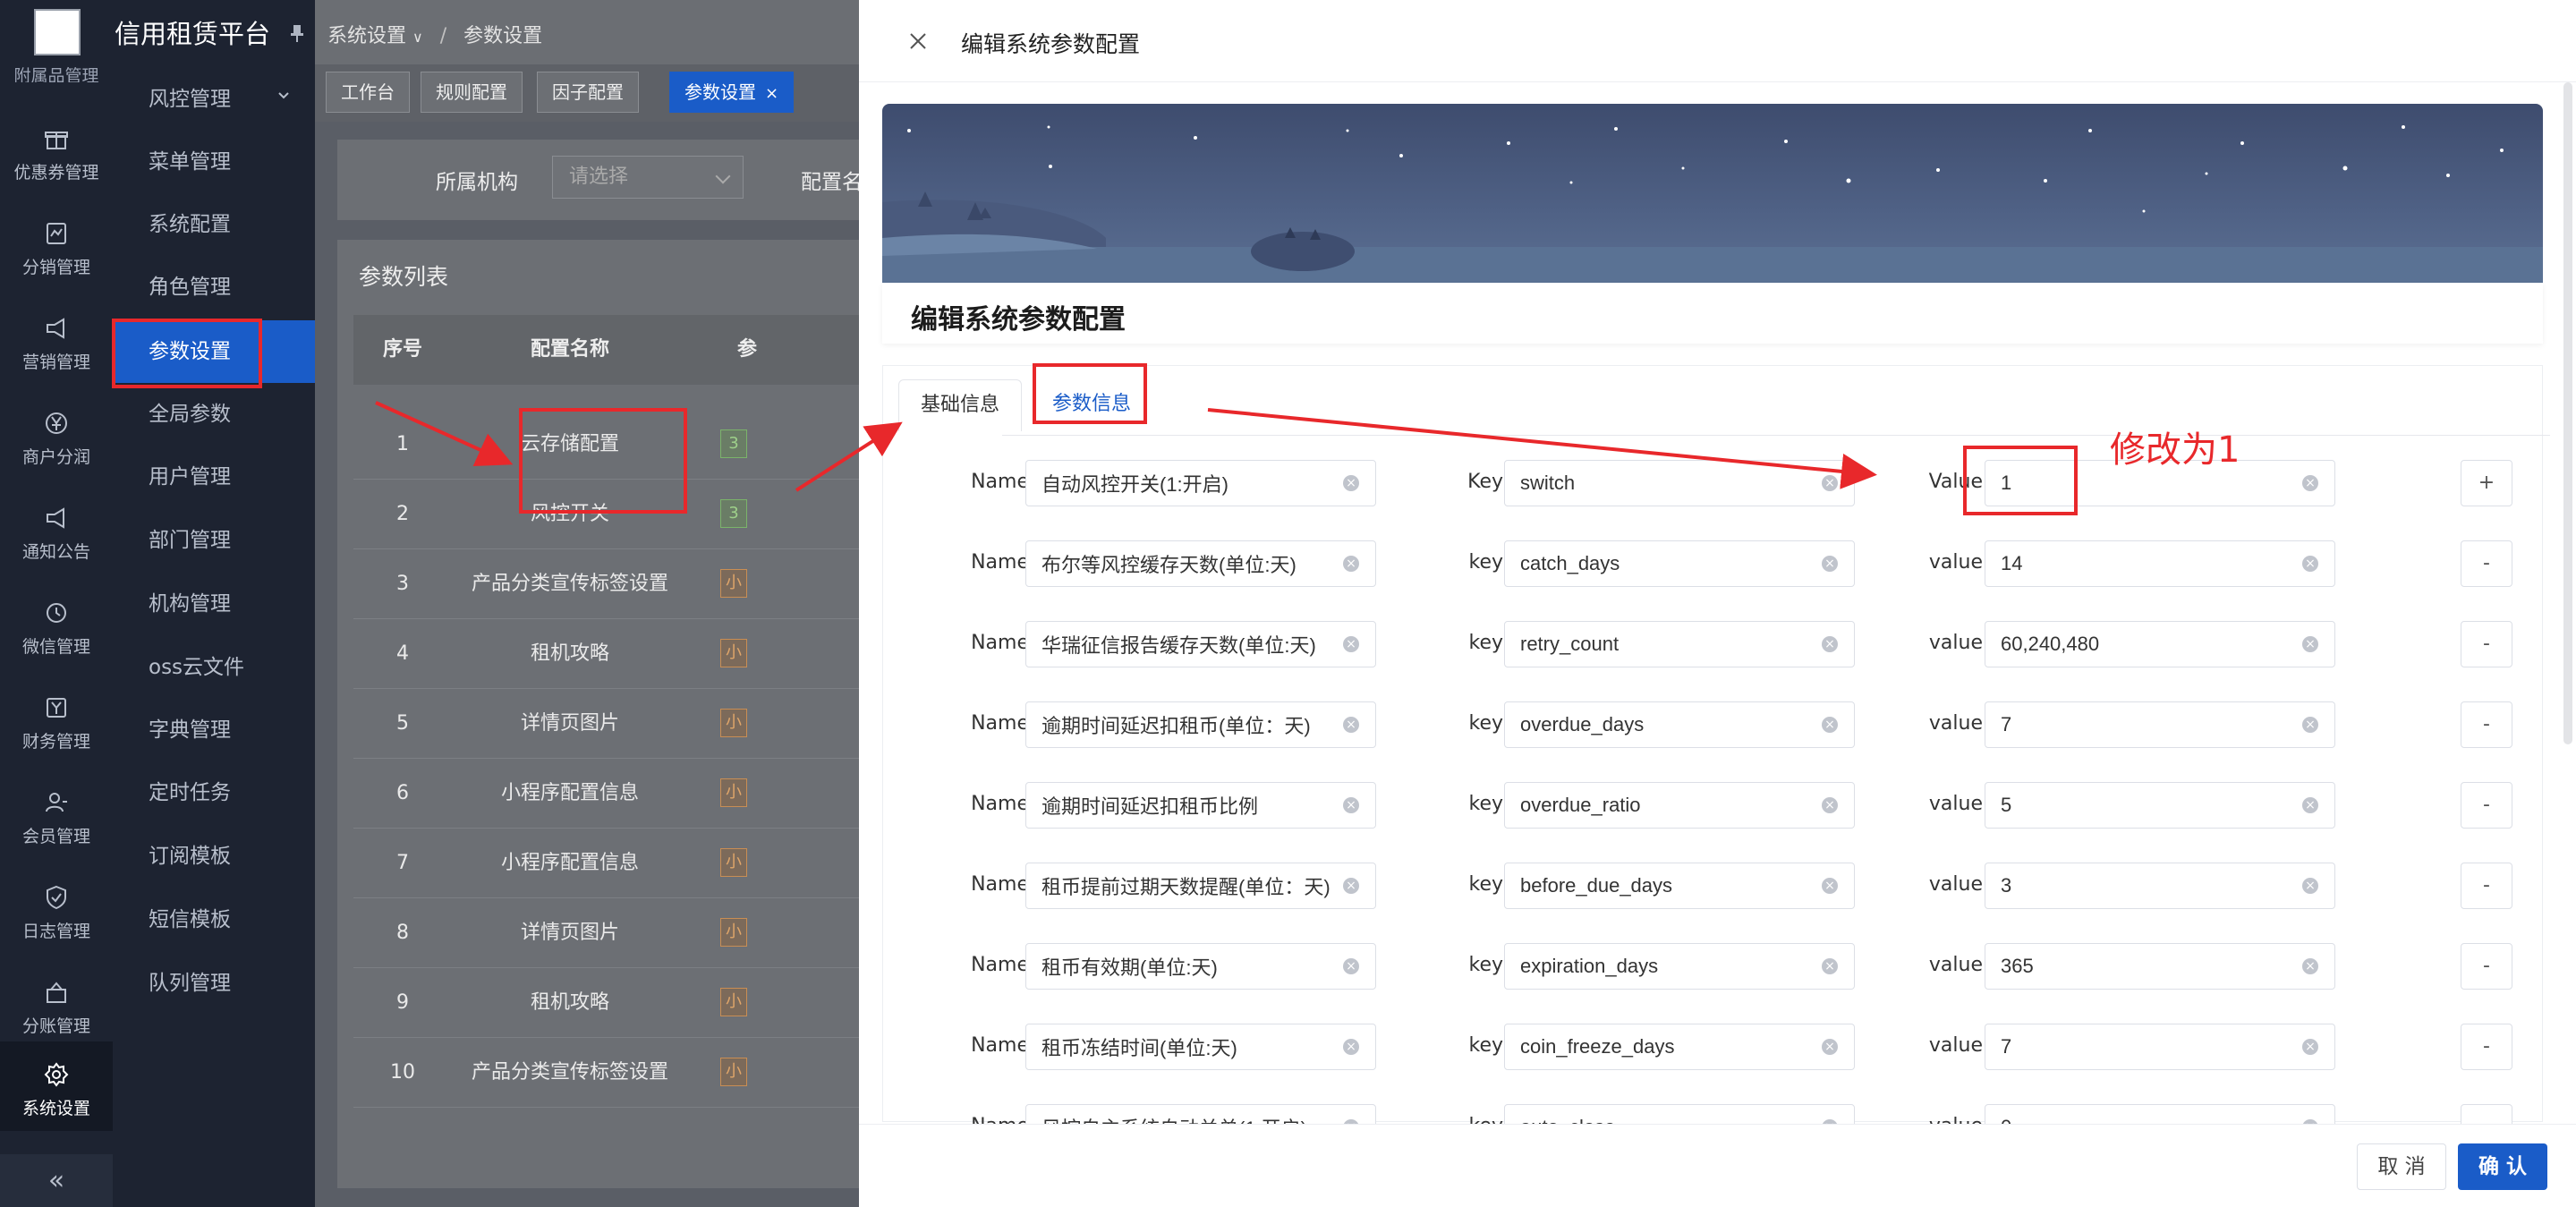  What do you see at coordinates (588, 93) in the screenshot?
I see `tab-factor-config: 因子配置` at bounding box center [588, 93].